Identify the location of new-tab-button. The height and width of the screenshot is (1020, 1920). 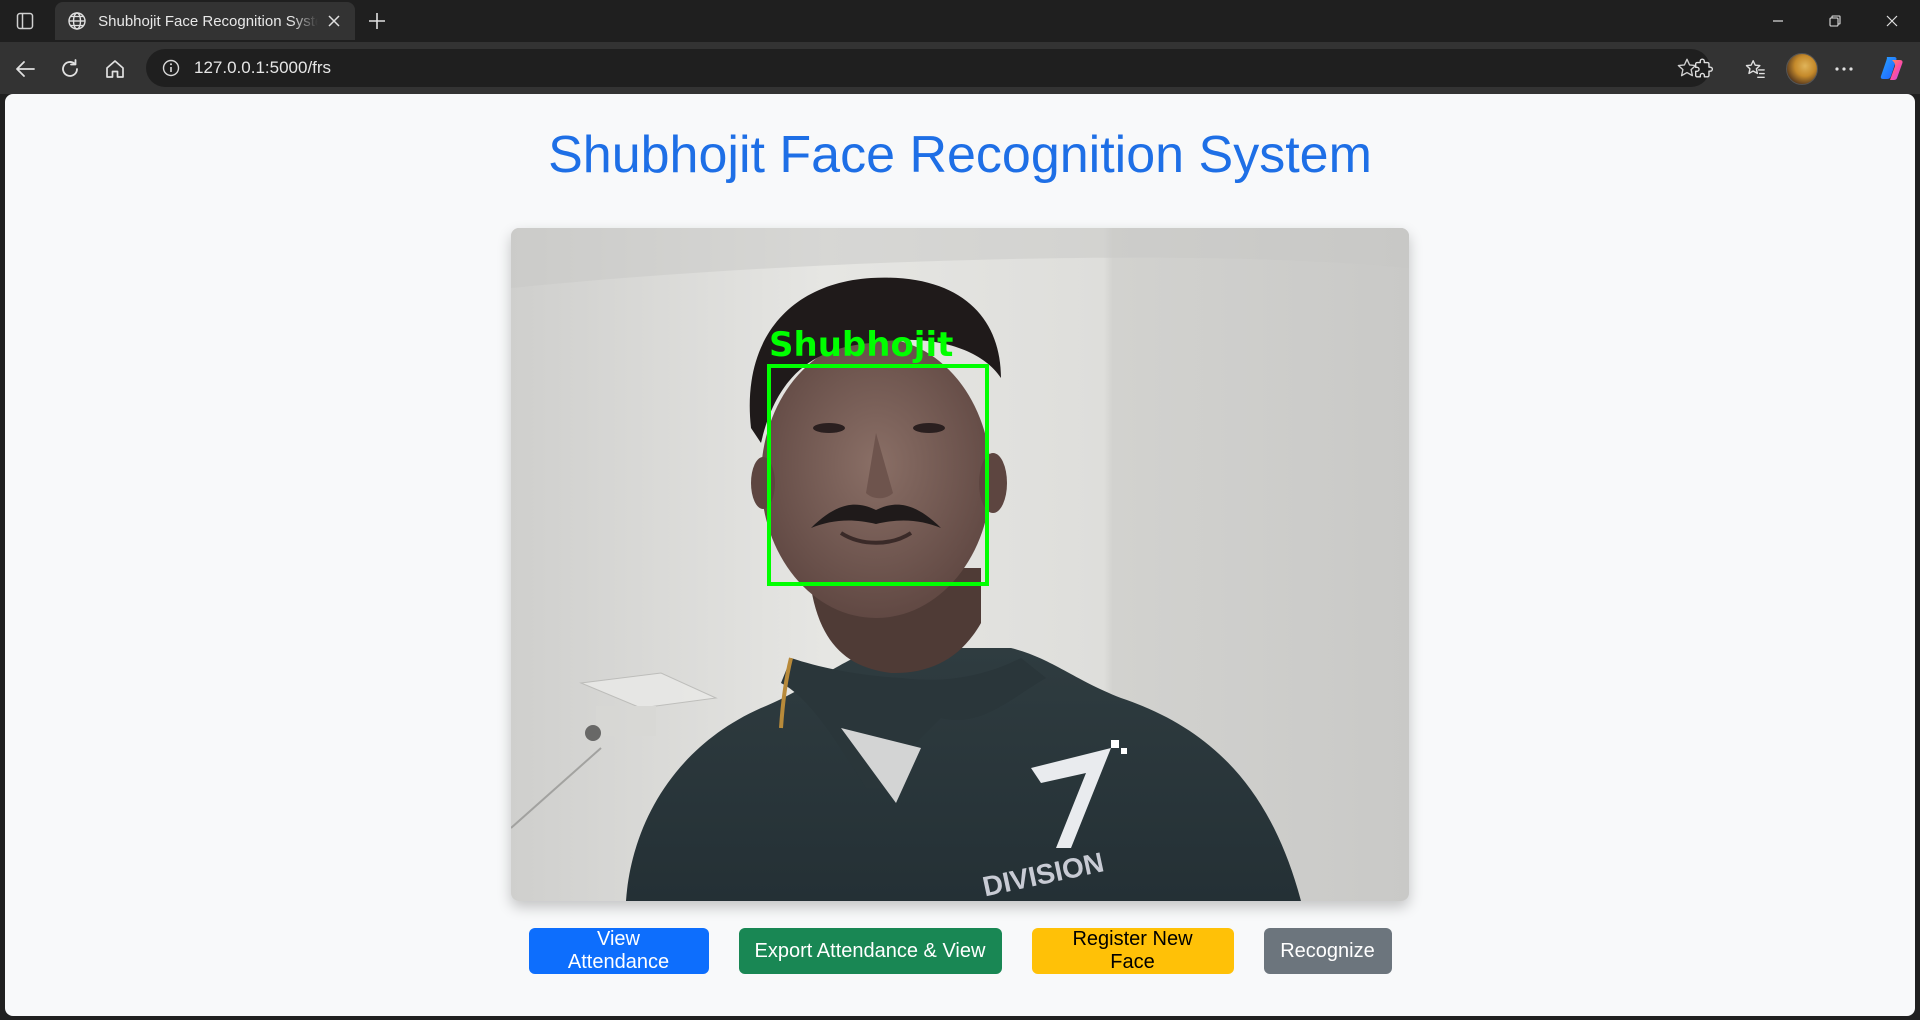
(377, 21).